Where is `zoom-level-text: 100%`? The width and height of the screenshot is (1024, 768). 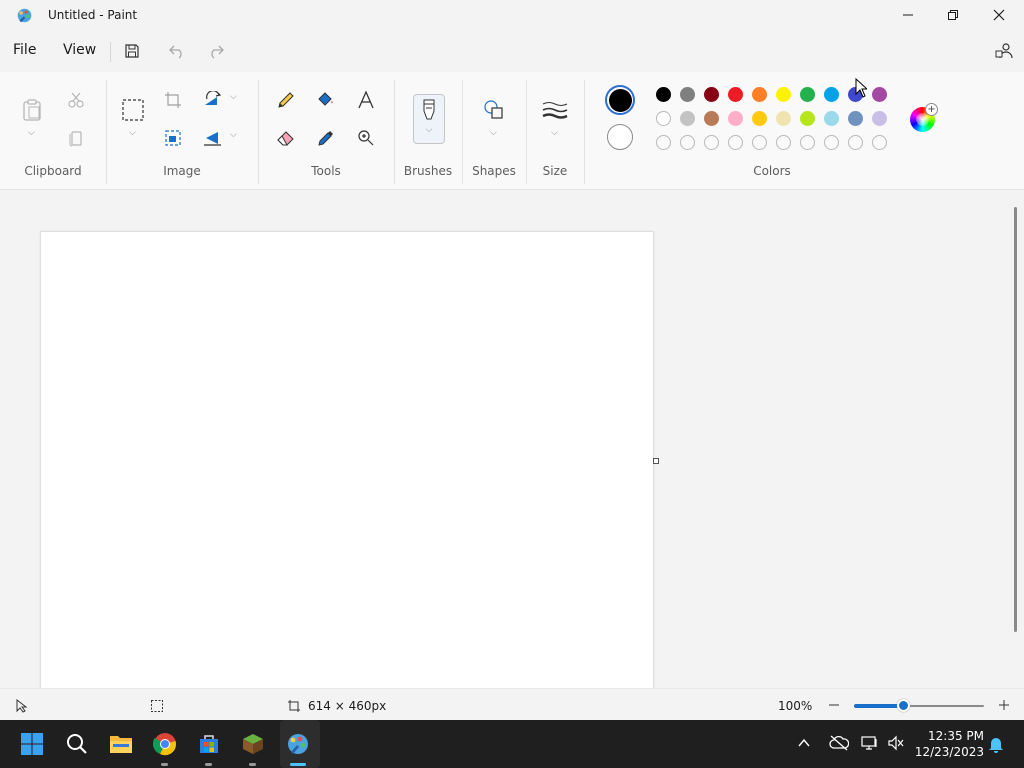 zoom-level-text: 100% is located at coordinates (795, 706).